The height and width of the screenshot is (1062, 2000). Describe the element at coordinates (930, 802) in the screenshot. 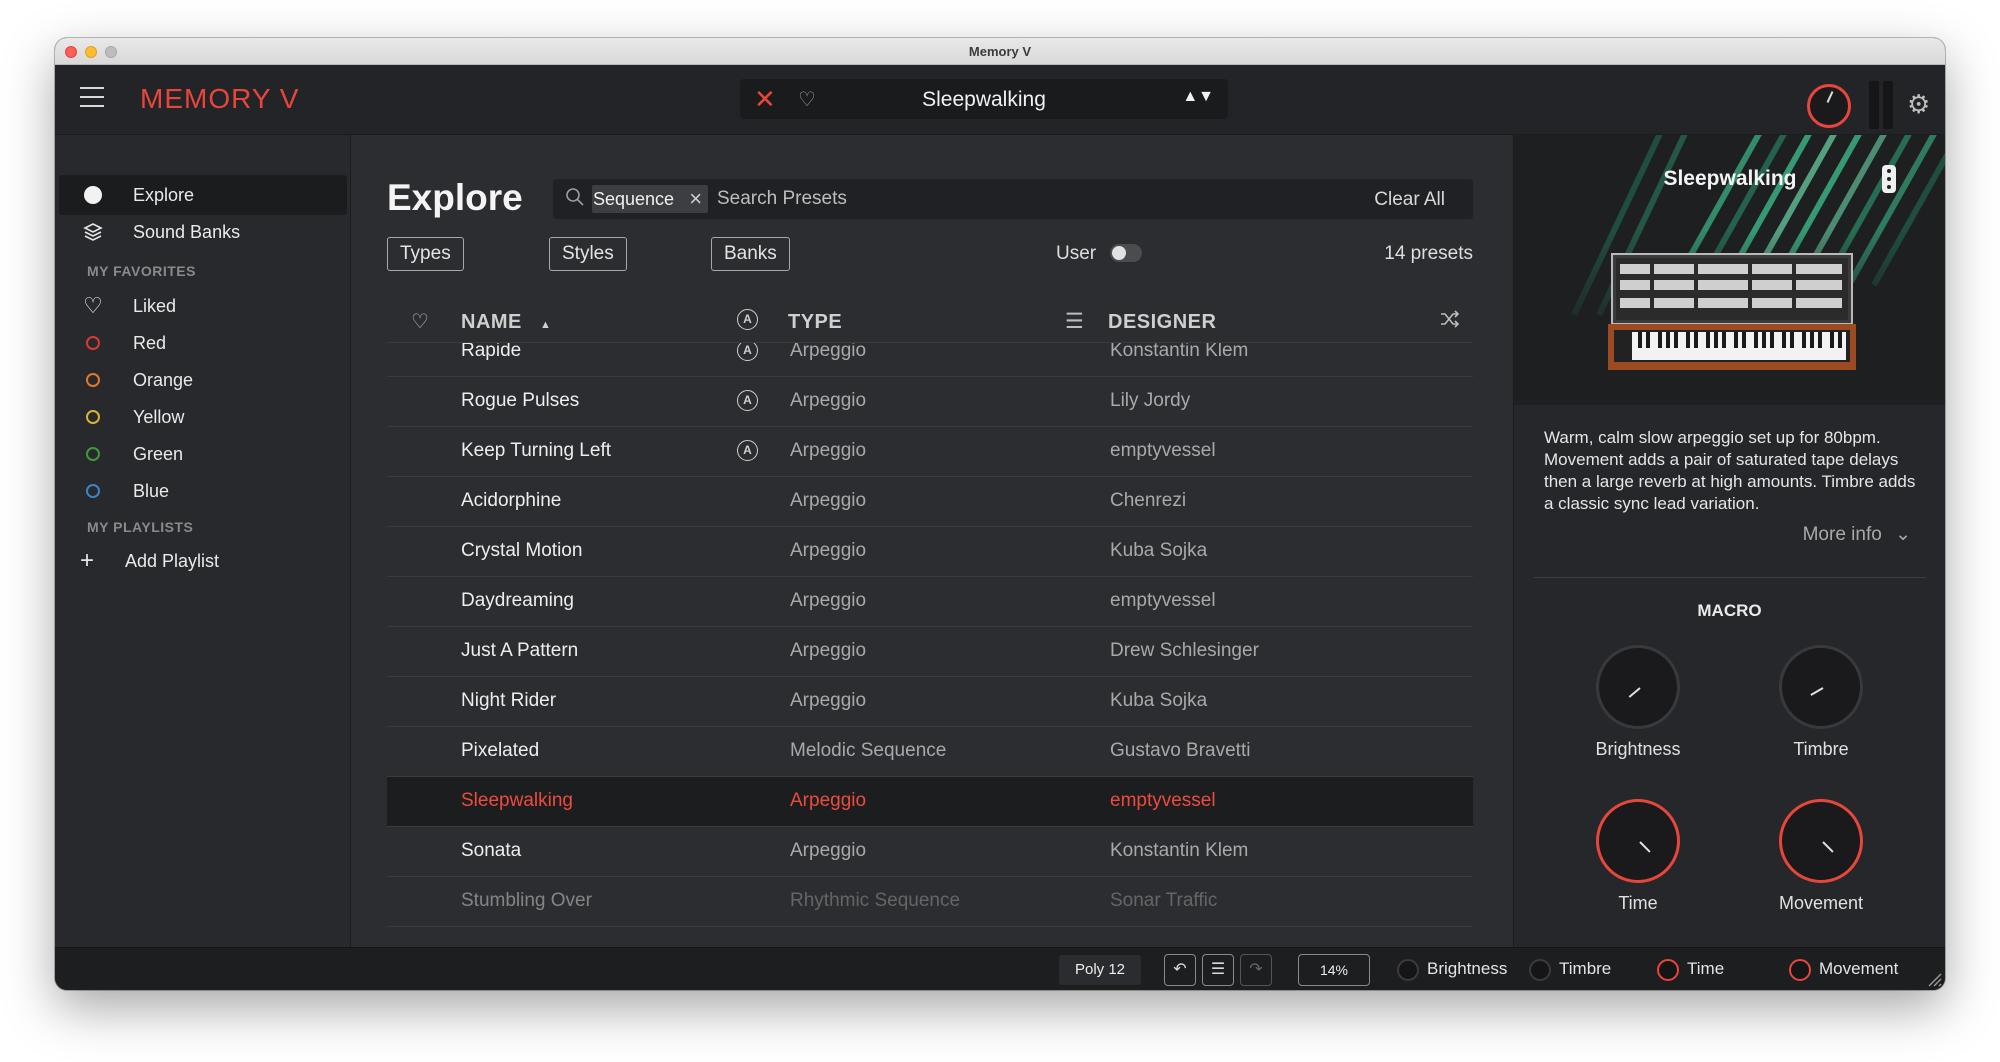

I see `table-row-selected: Sleepwalking Arpeggio emptyvessel` at that location.